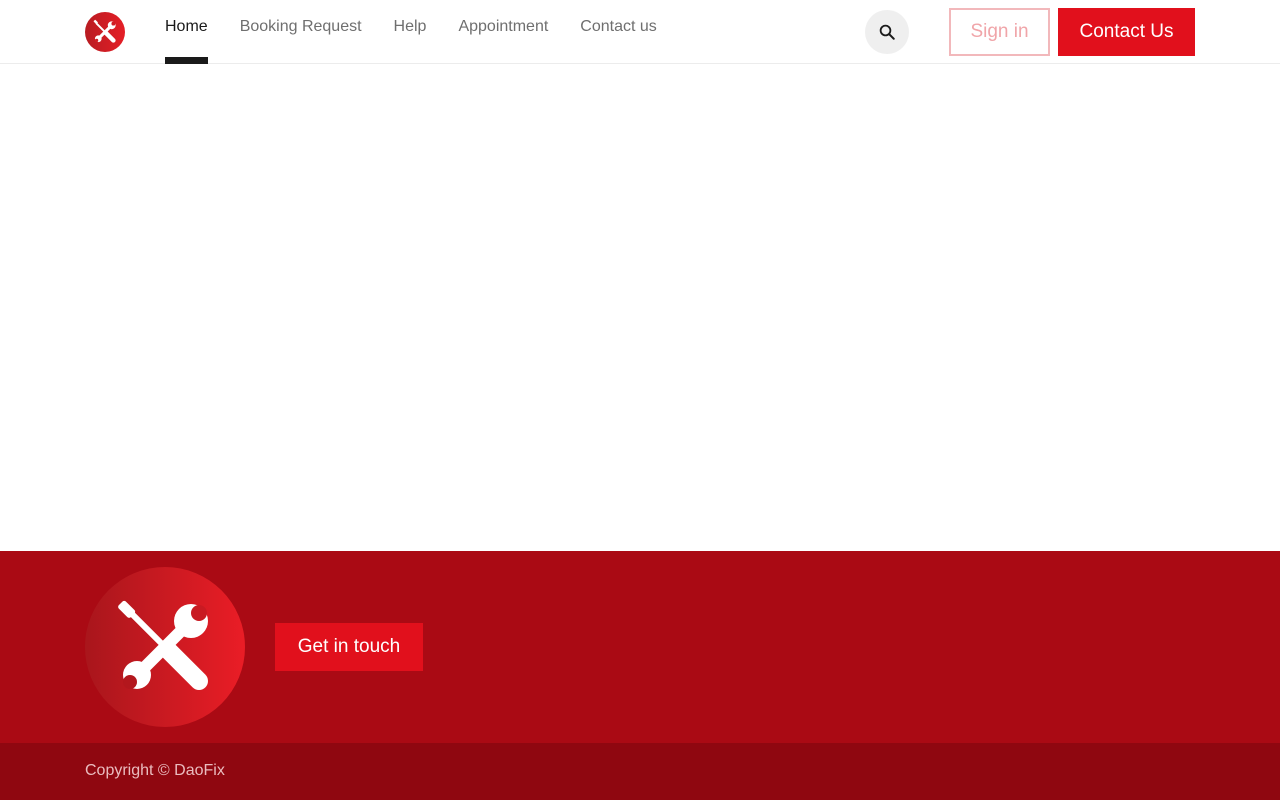 The width and height of the screenshot is (1280, 800). What do you see at coordinates (999, 32) in the screenshot?
I see `sign-in-button: Sign in` at bounding box center [999, 32].